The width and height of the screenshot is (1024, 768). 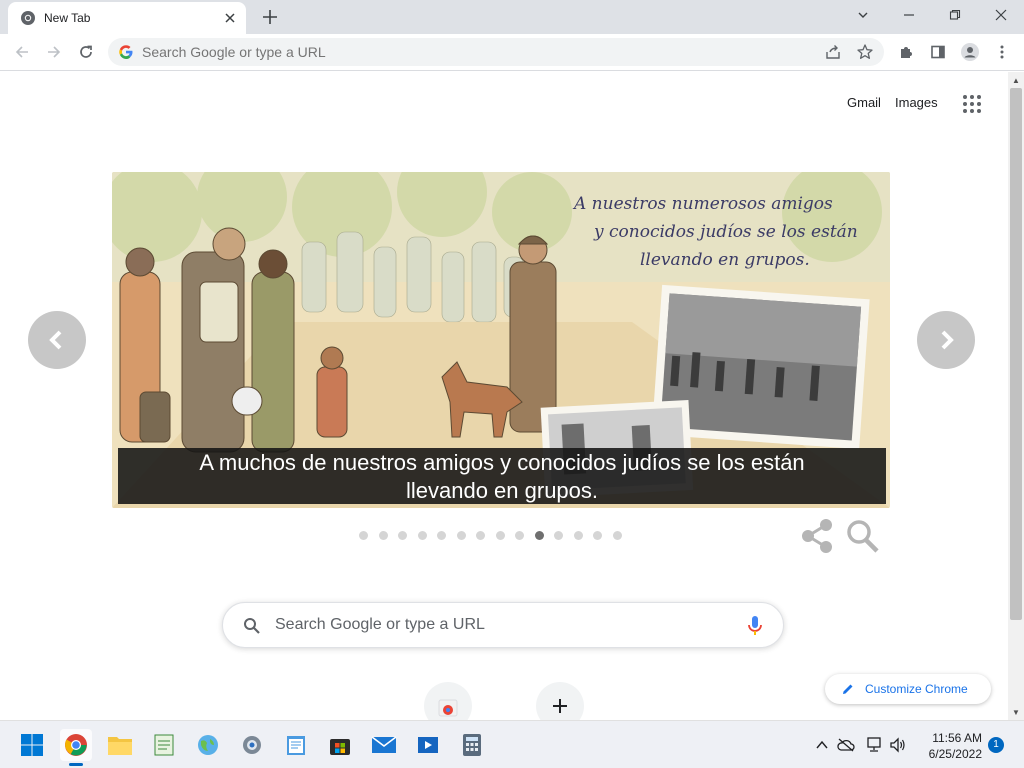 I want to click on clock-date: 6/25/2022, so click(x=955, y=754).